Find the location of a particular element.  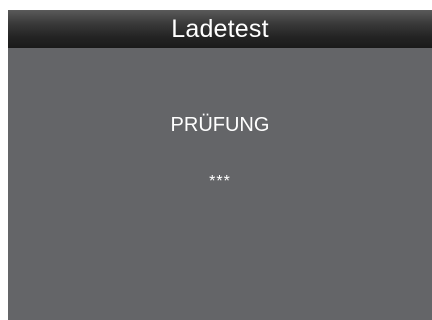

status-message: PRÜFUNG is located at coordinates (220, 125).